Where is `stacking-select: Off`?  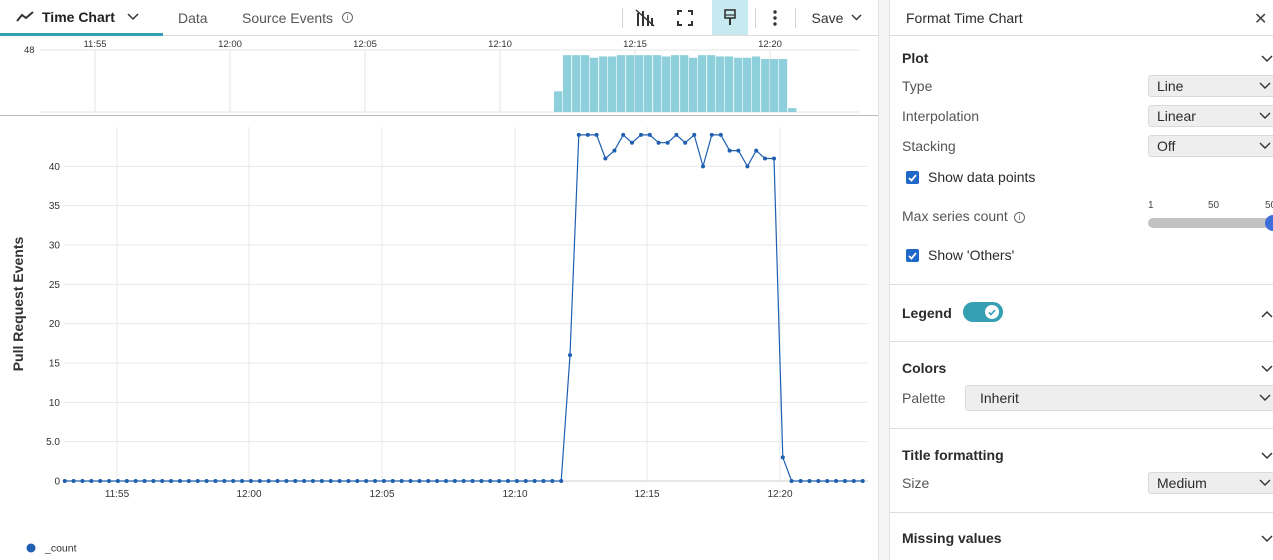 stacking-select: Off is located at coordinates (1210, 146).